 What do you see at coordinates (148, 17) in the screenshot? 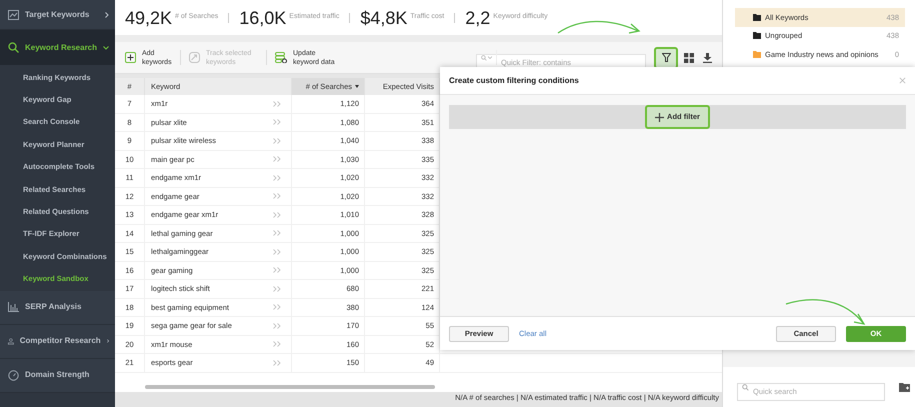
I see `stat-value: 49,2K` at bounding box center [148, 17].